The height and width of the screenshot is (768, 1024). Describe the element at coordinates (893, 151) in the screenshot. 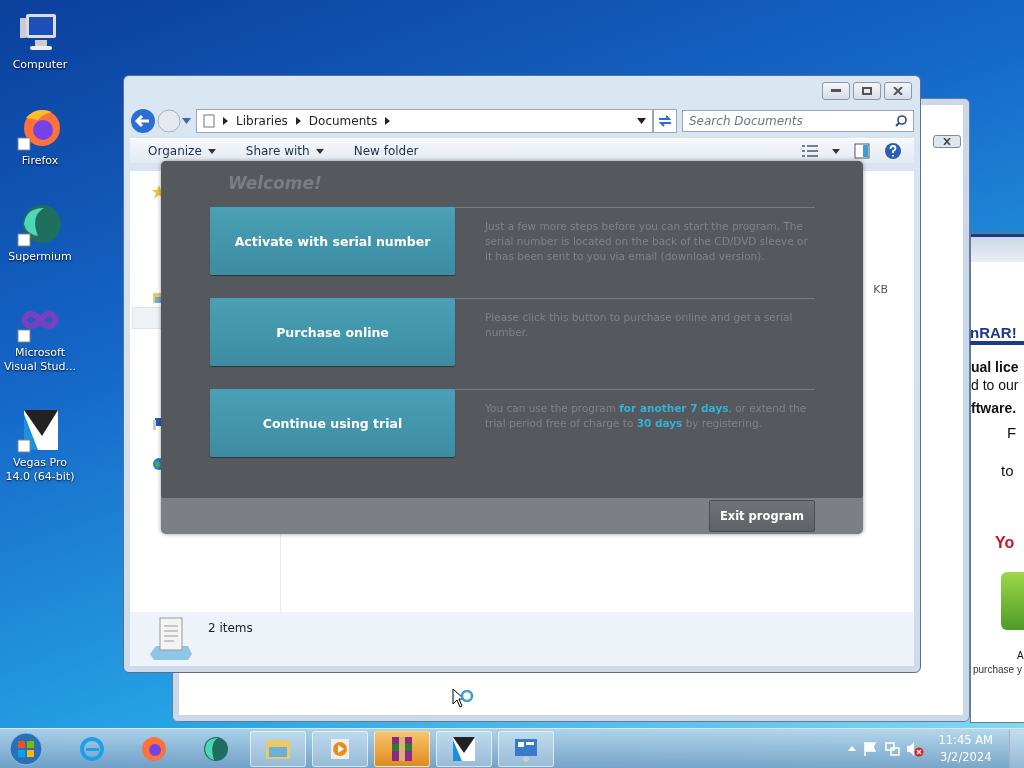

I see `help-icon` at that location.